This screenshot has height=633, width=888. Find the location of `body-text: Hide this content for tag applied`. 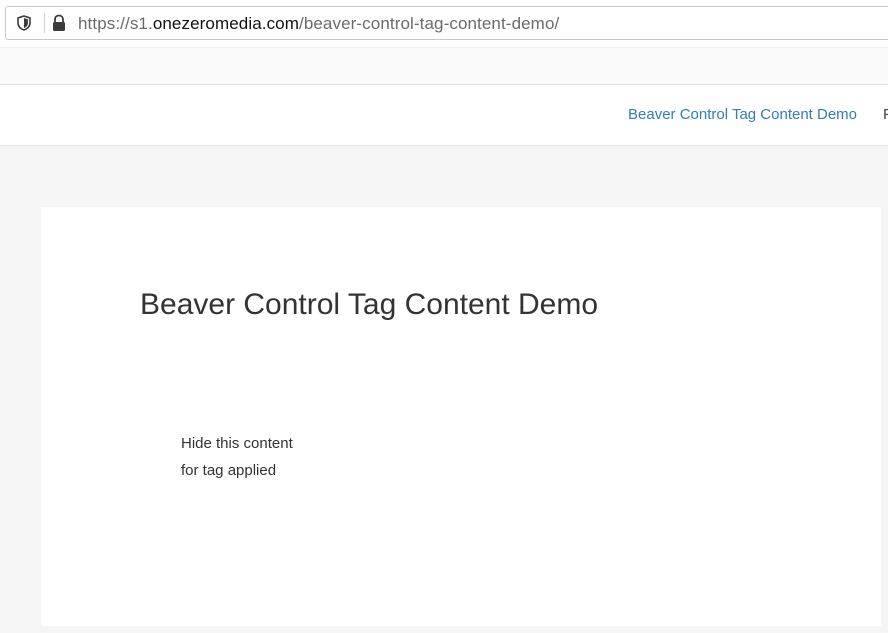

body-text: Hide this content for tag applied is located at coordinates (237, 457).